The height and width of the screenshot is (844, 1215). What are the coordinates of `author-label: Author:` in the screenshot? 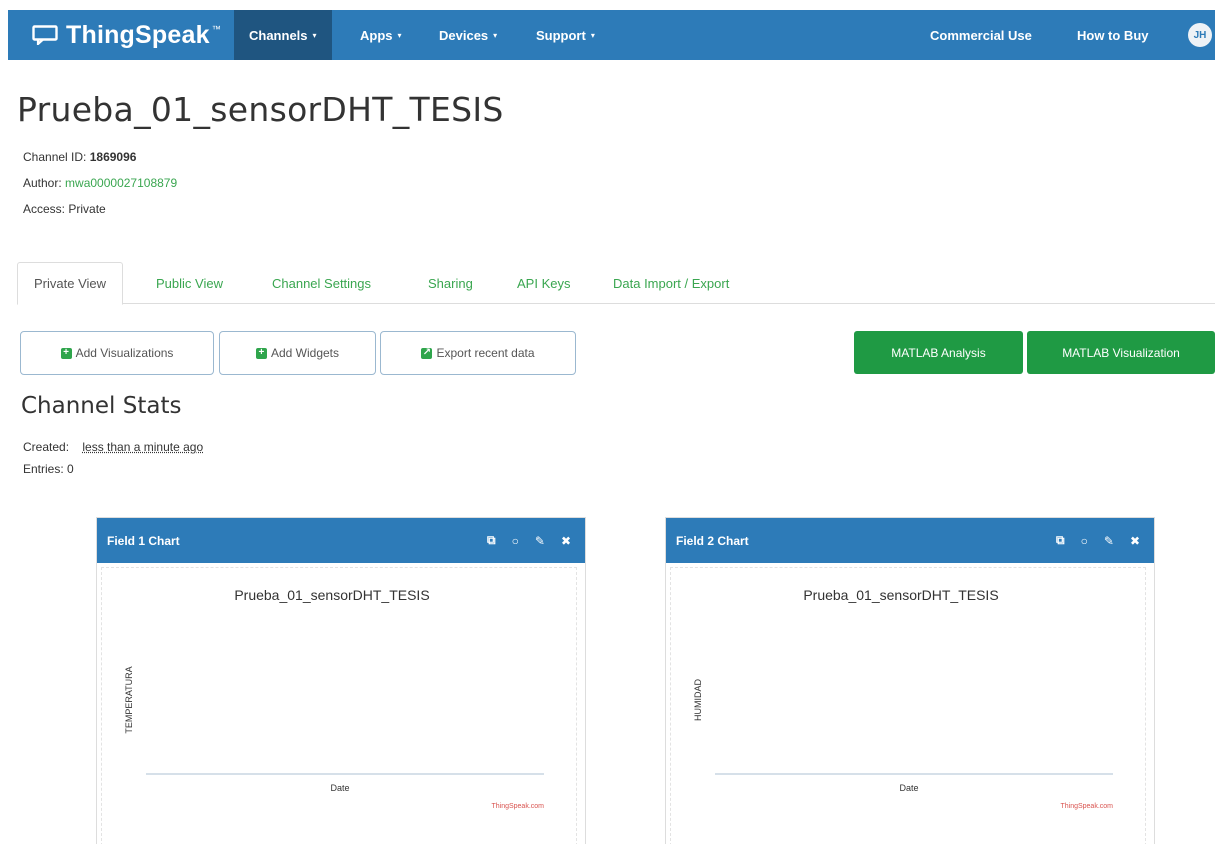 It's located at (42, 183).